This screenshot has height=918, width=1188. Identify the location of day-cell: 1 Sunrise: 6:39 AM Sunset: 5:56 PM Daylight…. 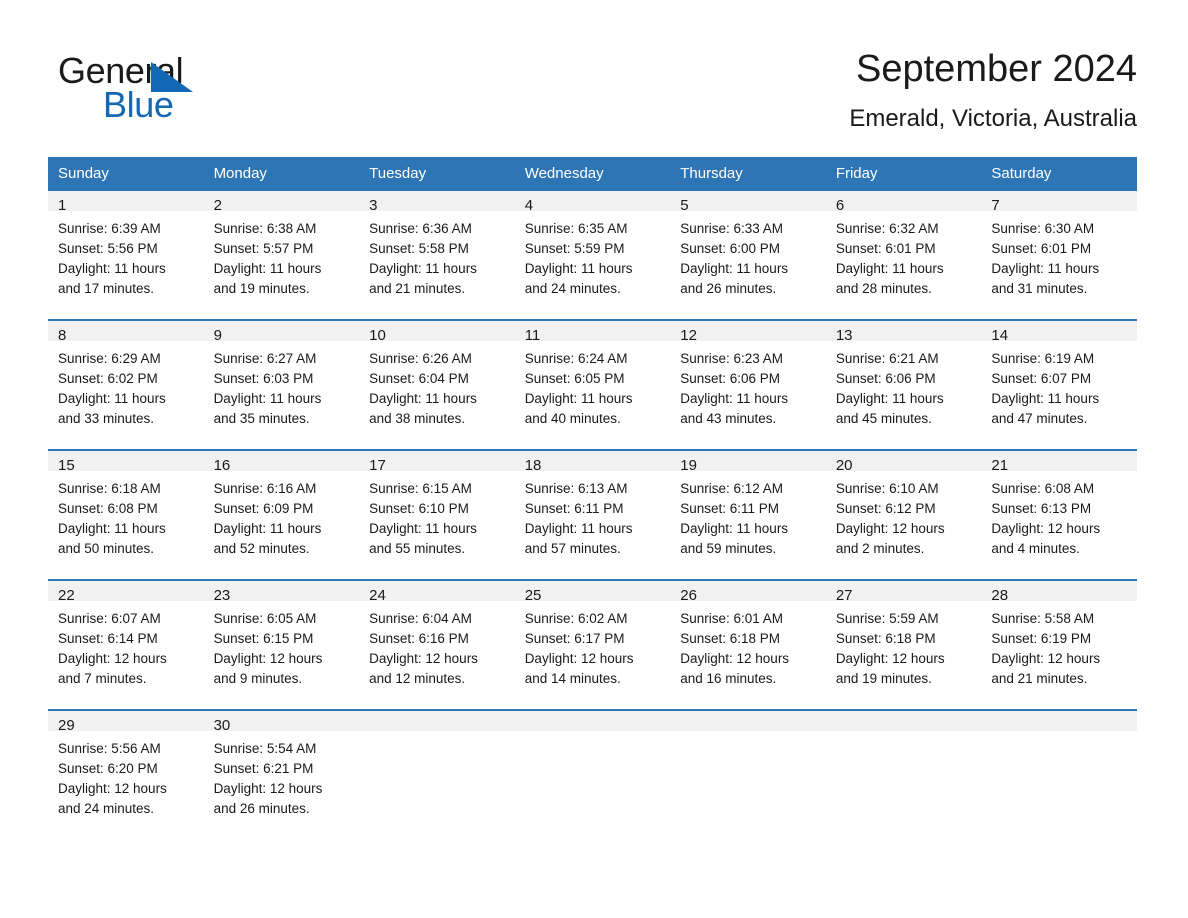
(126, 255).